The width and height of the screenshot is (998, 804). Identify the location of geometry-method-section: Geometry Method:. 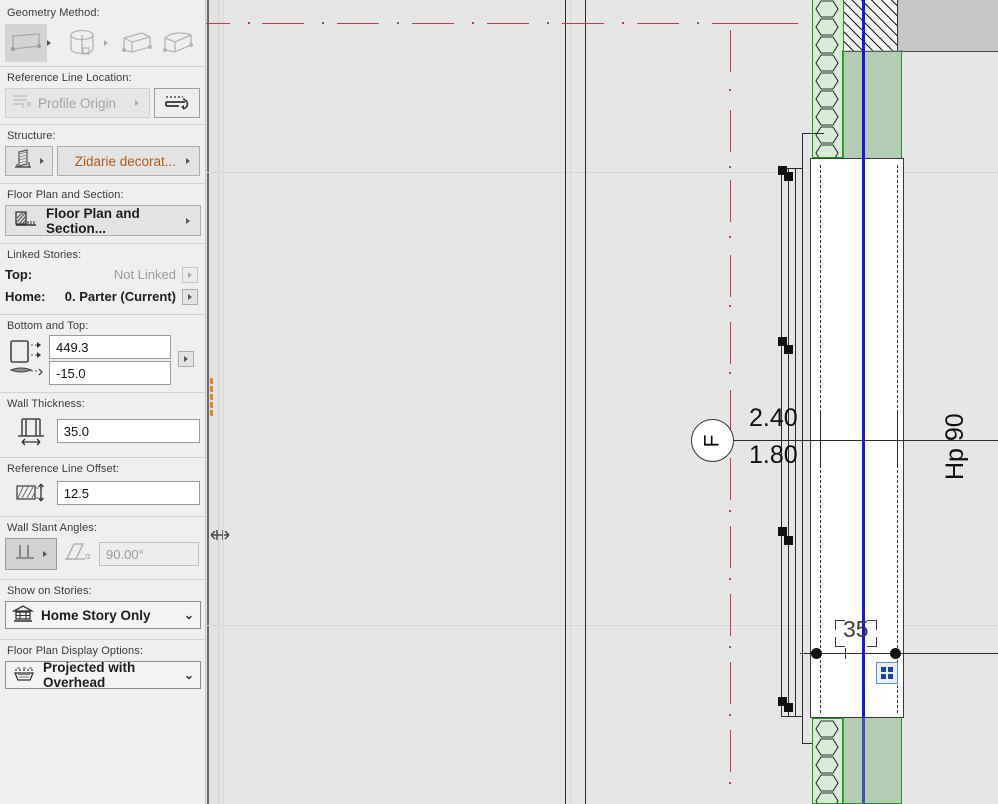
(102, 31).